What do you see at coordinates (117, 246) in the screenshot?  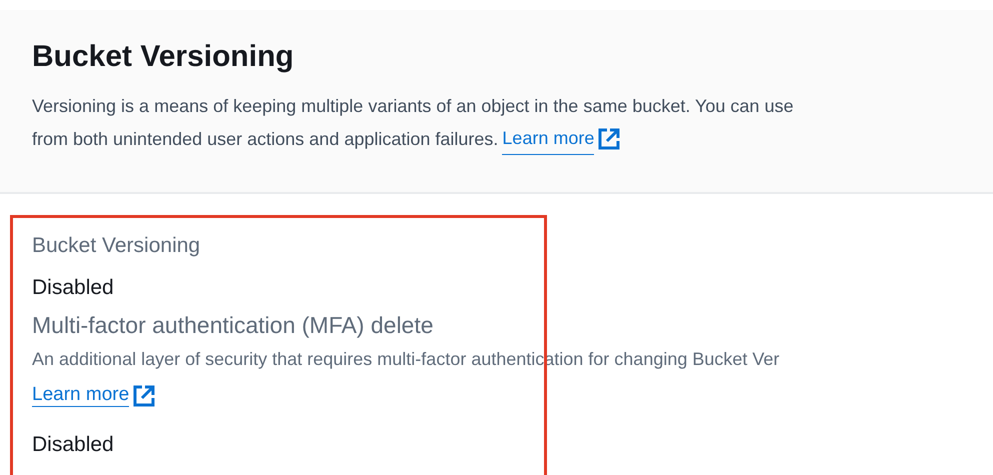 I see `field-label: Bucket Versioning` at bounding box center [117, 246].